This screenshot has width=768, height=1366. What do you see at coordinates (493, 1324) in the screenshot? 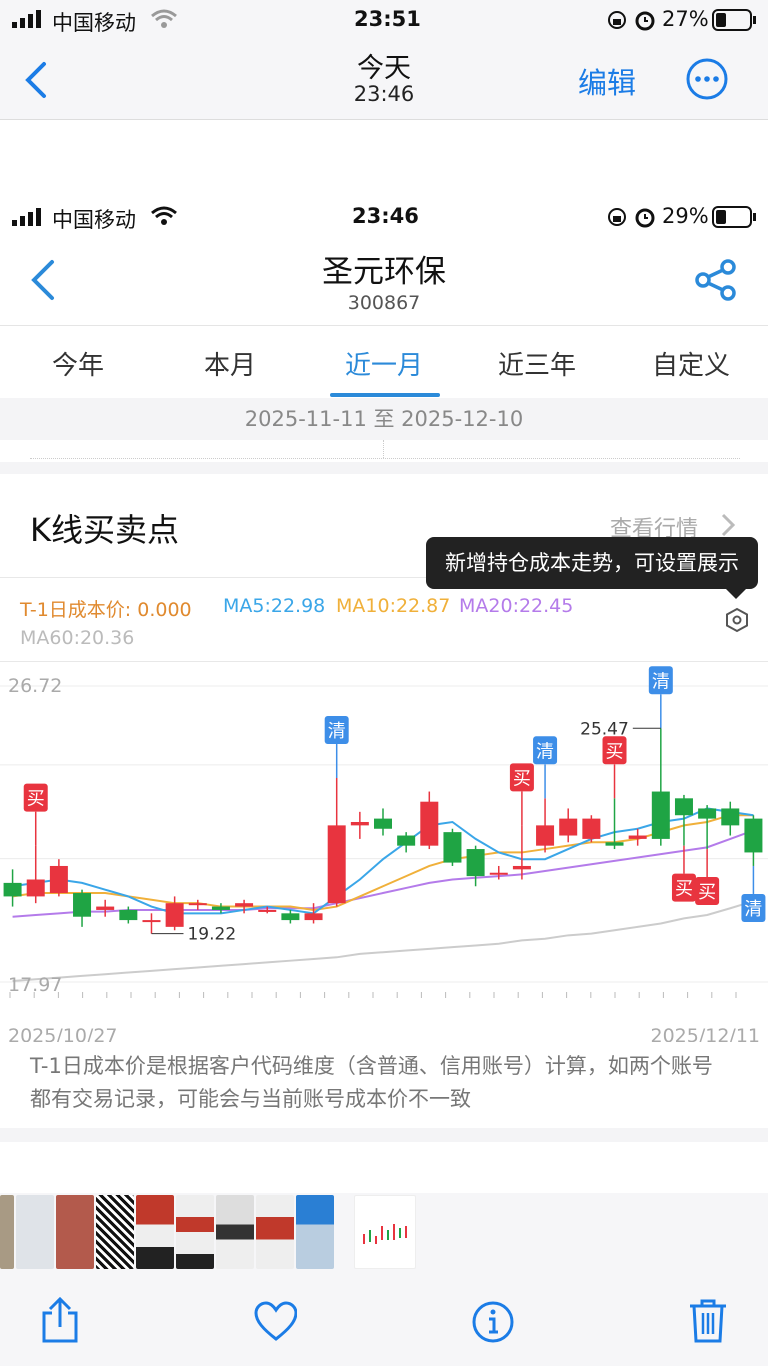
I see `info-icon` at bounding box center [493, 1324].